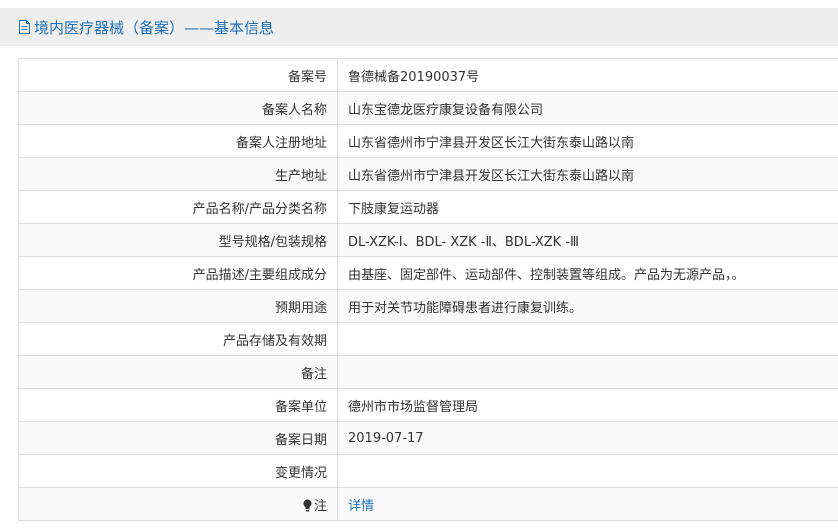  What do you see at coordinates (587, 504) in the screenshot?
I see `note-value-cell: 详情` at bounding box center [587, 504].